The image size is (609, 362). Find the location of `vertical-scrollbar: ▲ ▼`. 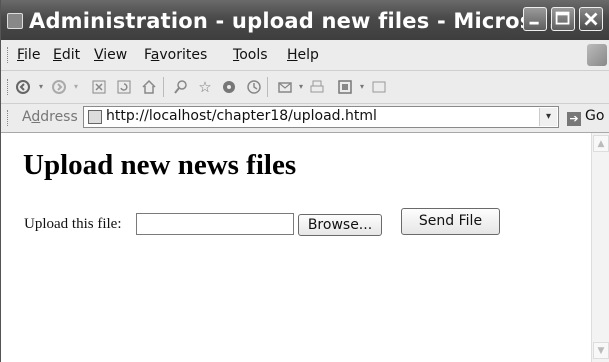

vertical-scrollbar: ▲ ▼ is located at coordinates (600, 247).